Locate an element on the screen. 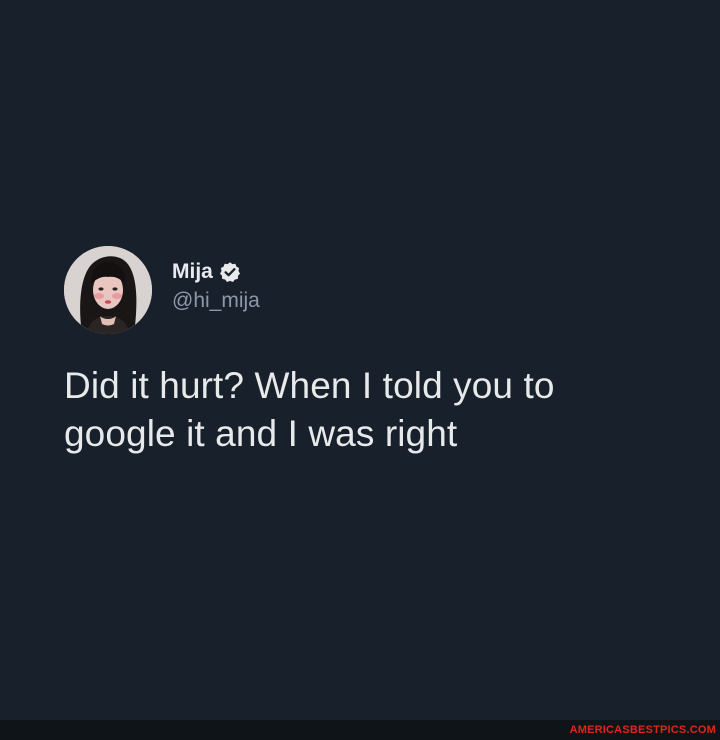 The width and height of the screenshot is (720, 740). profile-photo-icon is located at coordinates (108, 290).